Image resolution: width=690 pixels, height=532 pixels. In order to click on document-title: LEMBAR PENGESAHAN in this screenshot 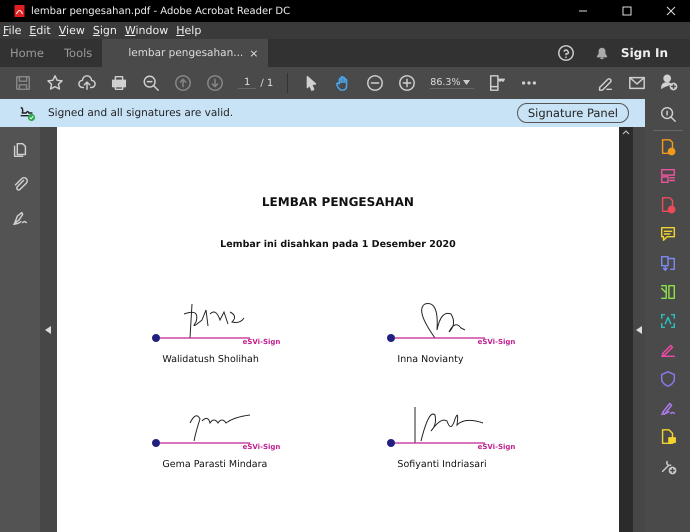, I will do `click(338, 202)`.